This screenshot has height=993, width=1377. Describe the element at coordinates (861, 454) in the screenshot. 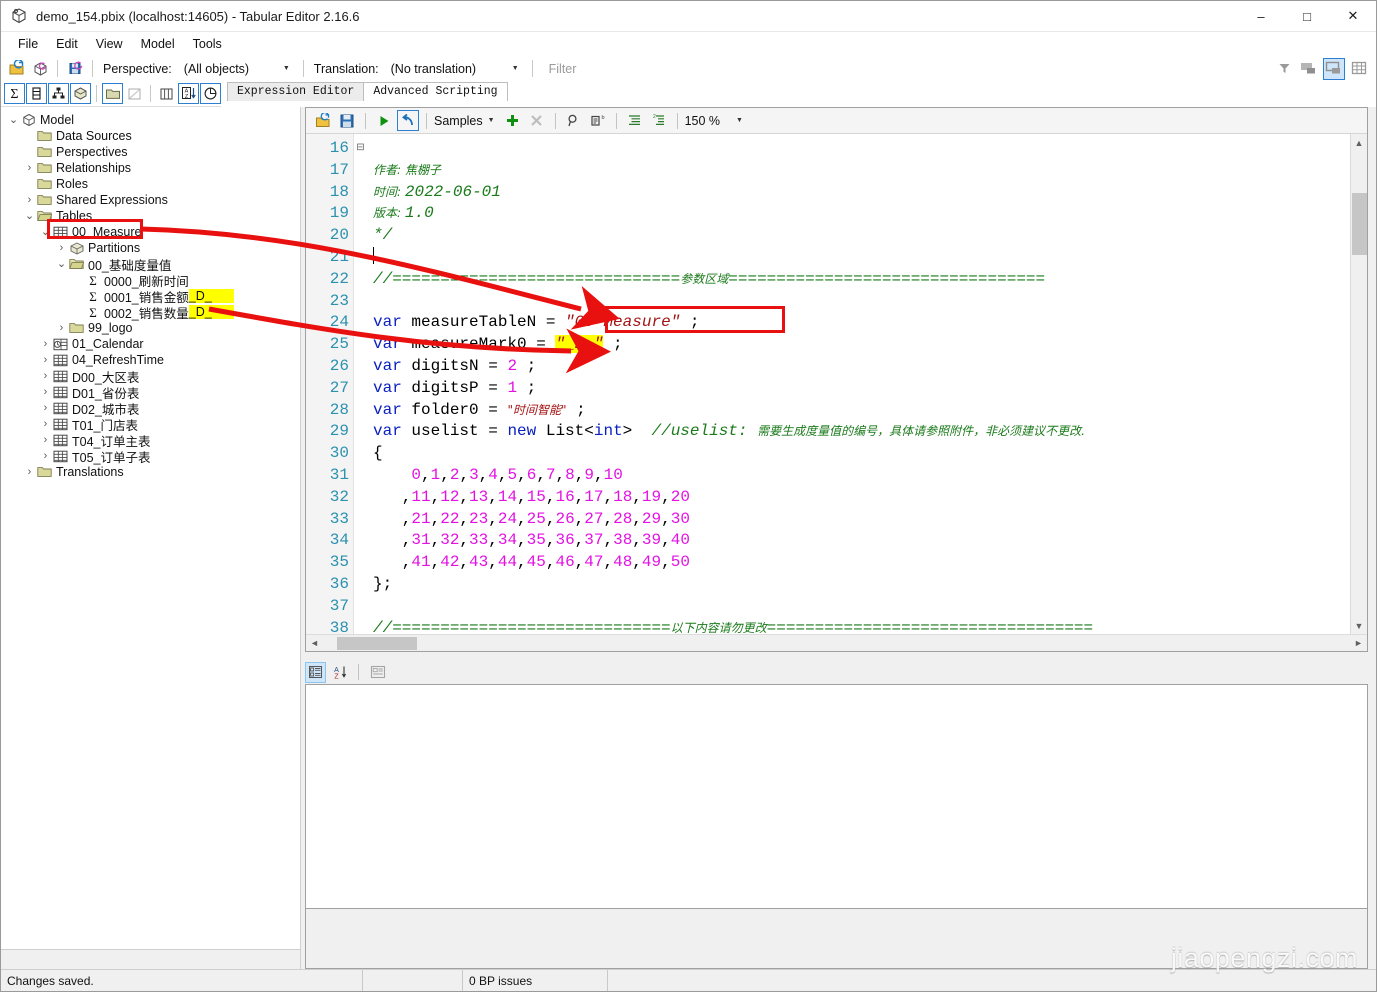

I see `code-line: {` at that location.